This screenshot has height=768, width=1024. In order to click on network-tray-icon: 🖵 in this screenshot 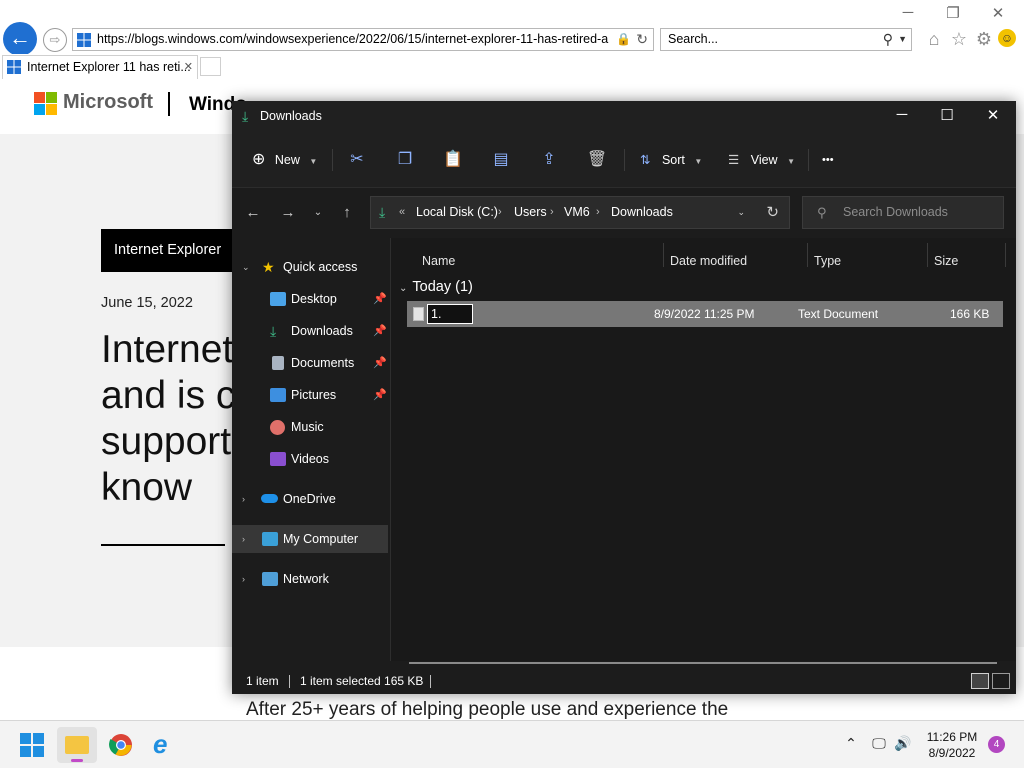, I will do `click(879, 743)`.